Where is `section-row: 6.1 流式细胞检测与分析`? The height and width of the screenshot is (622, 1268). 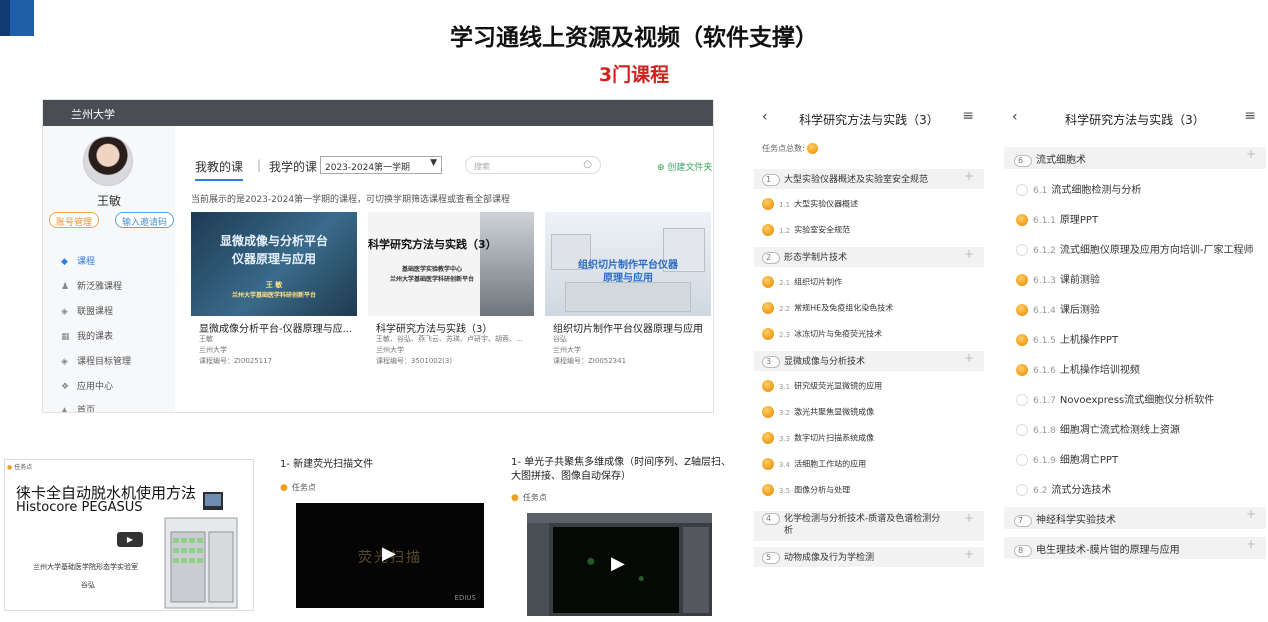 section-row: 6.1 流式细胞检测与分析 is located at coordinates (1135, 188).